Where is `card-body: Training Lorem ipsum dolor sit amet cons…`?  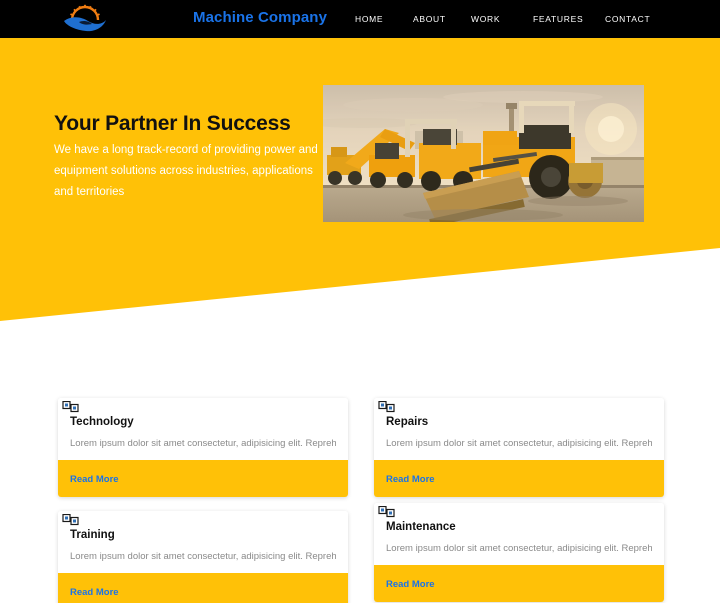
card-body: Training Lorem ipsum dolor sit amet cons… is located at coordinates (203, 542).